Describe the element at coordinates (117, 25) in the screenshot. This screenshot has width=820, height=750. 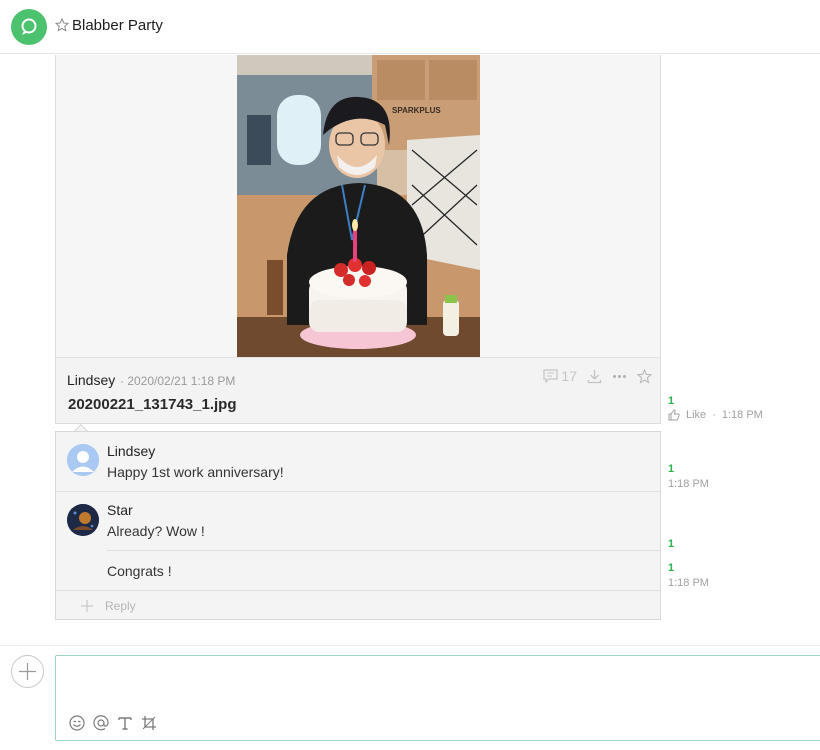
I see `room-title: Blabber Party` at that location.